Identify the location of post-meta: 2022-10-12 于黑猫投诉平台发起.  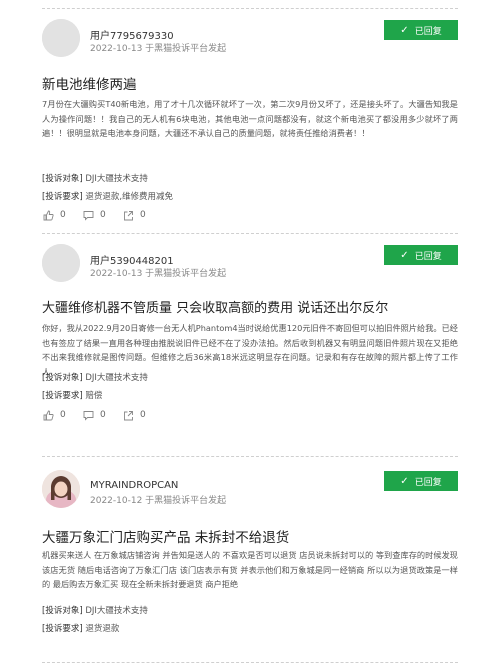
(158, 501).